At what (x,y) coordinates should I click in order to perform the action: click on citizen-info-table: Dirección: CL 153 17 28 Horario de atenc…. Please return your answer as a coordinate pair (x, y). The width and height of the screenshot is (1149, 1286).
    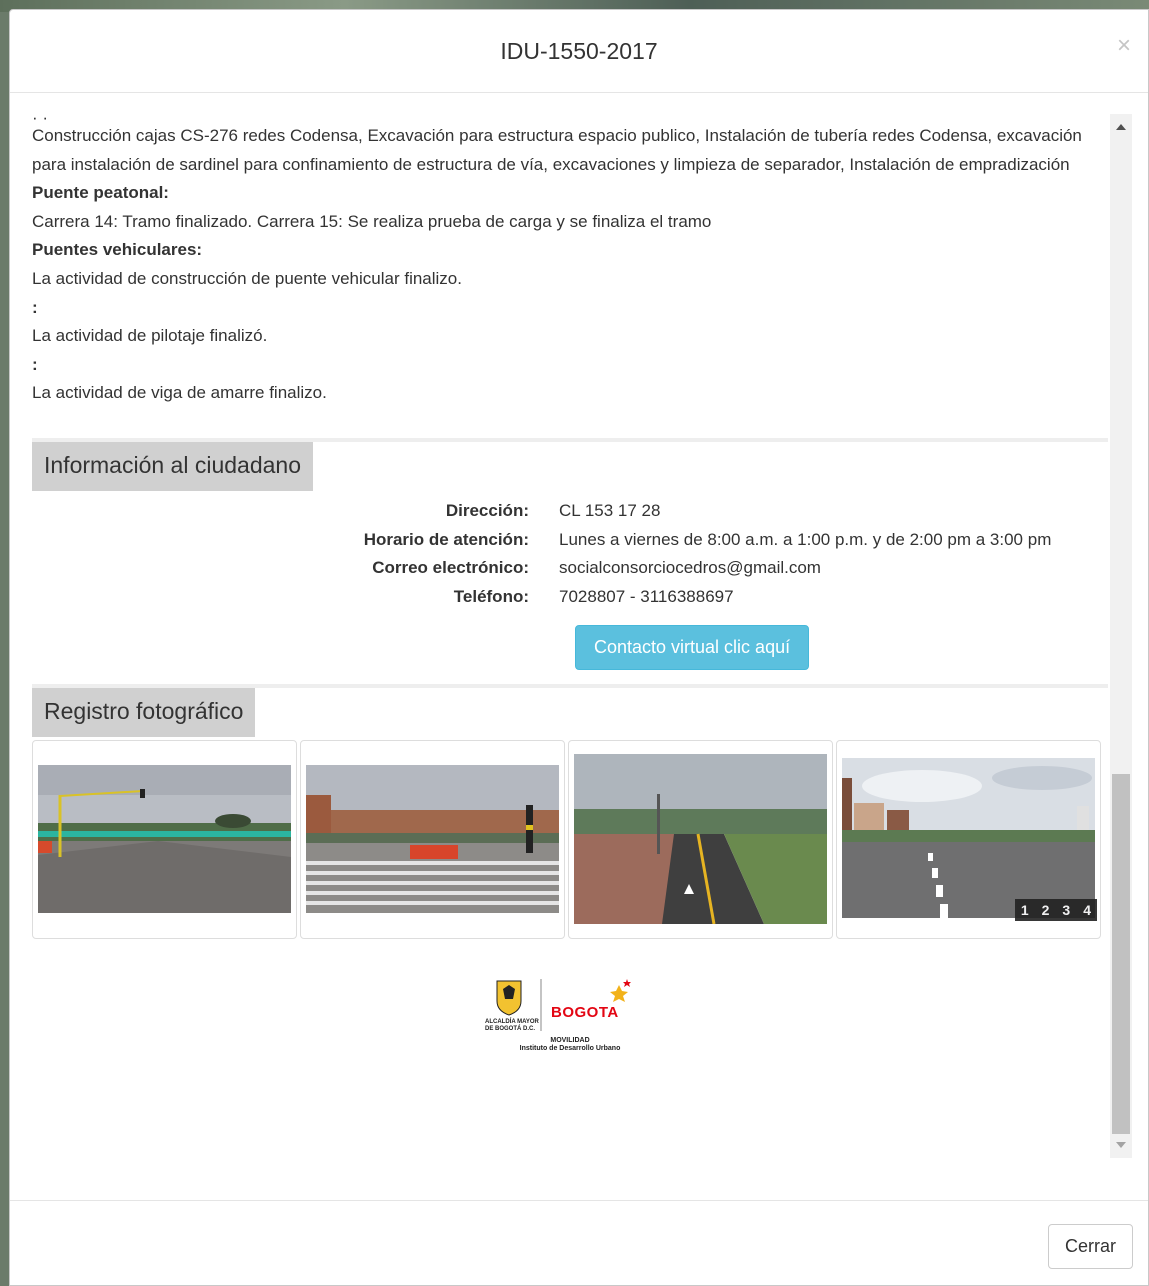
    Looking at the image, I should click on (570, 554).